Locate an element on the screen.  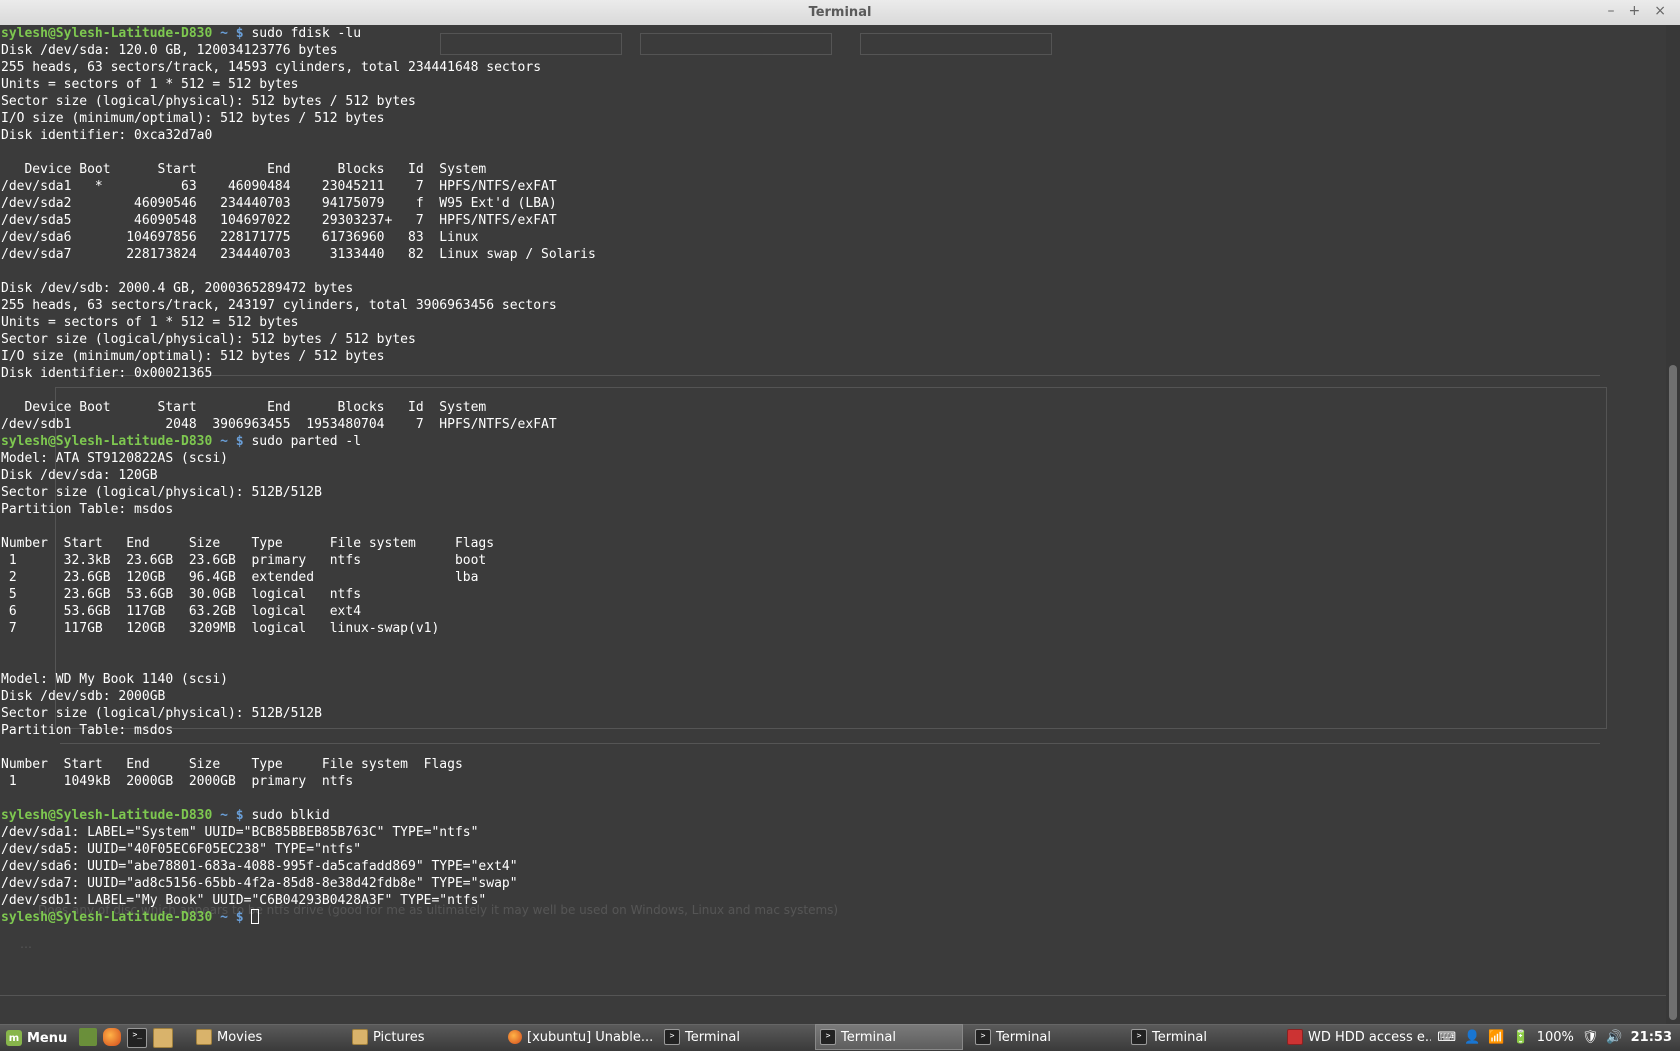
scrollbar-thumb is located at coordinates (1673, 692).